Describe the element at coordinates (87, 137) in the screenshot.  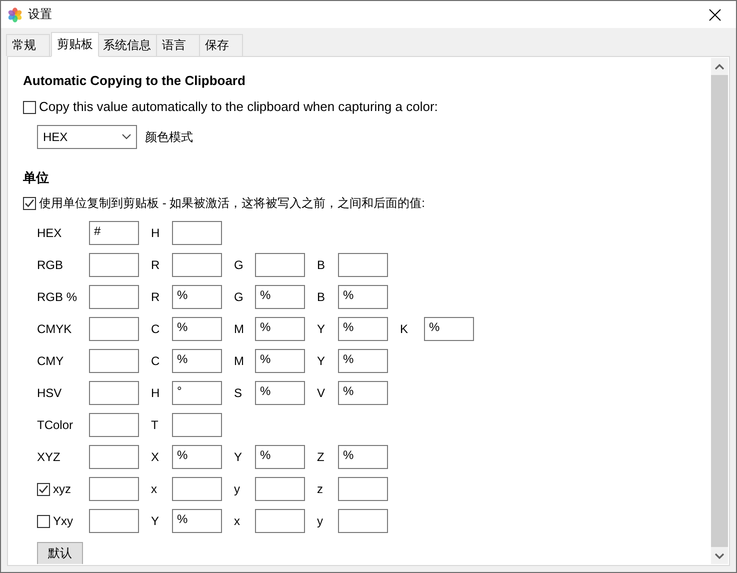
I see `color-mode-dropdown: HEX` at that location.